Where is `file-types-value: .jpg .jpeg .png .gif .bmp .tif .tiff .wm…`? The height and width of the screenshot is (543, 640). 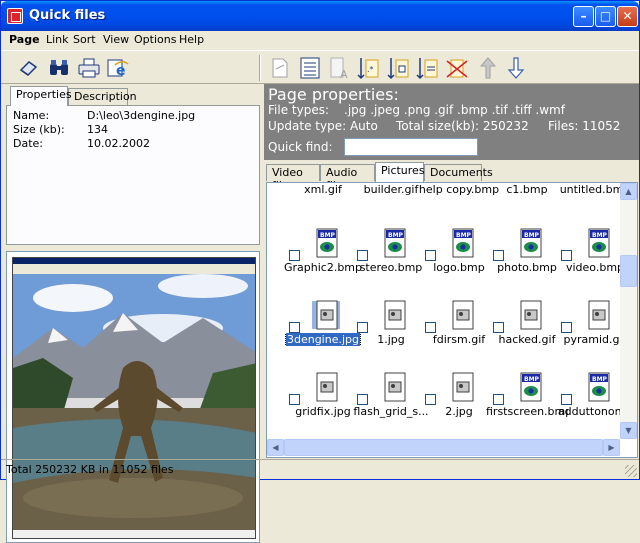 file-types-value: .jpg .jpeg .png .gif .bmp .tif .tiff .wm… is located at coordinates (454, 110).